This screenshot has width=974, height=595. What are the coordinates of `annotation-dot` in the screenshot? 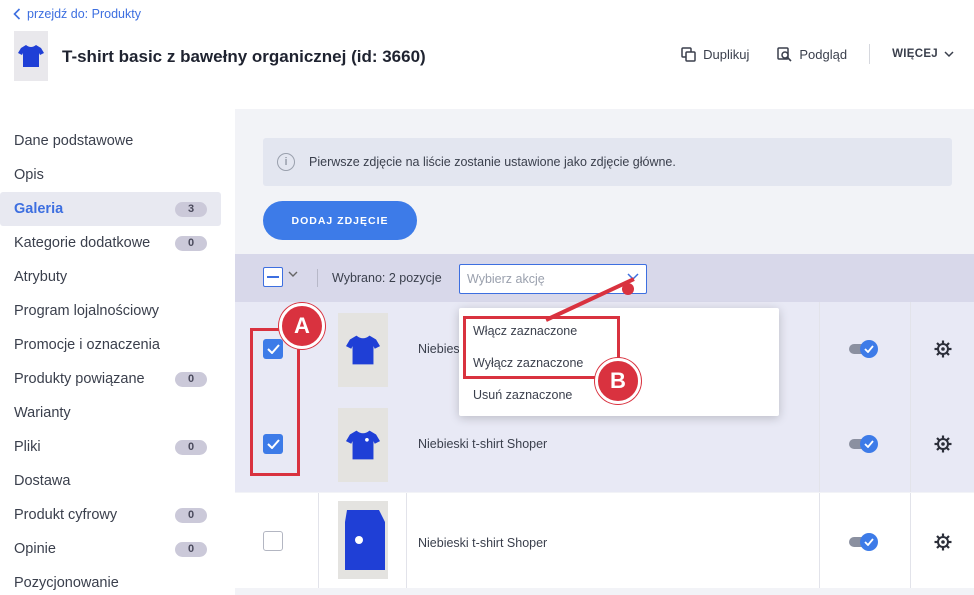 It's located at (628, 289).